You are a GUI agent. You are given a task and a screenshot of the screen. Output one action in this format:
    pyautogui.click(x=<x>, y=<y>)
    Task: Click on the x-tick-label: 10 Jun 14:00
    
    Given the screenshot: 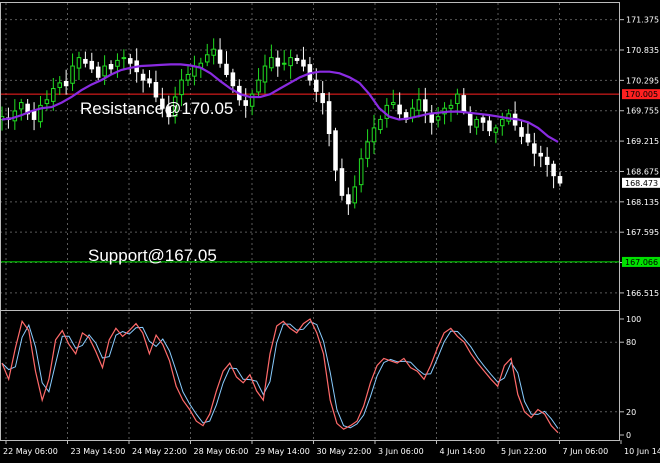 What is the action you would take?
    pyautogui.click(x=642, y=451)
    